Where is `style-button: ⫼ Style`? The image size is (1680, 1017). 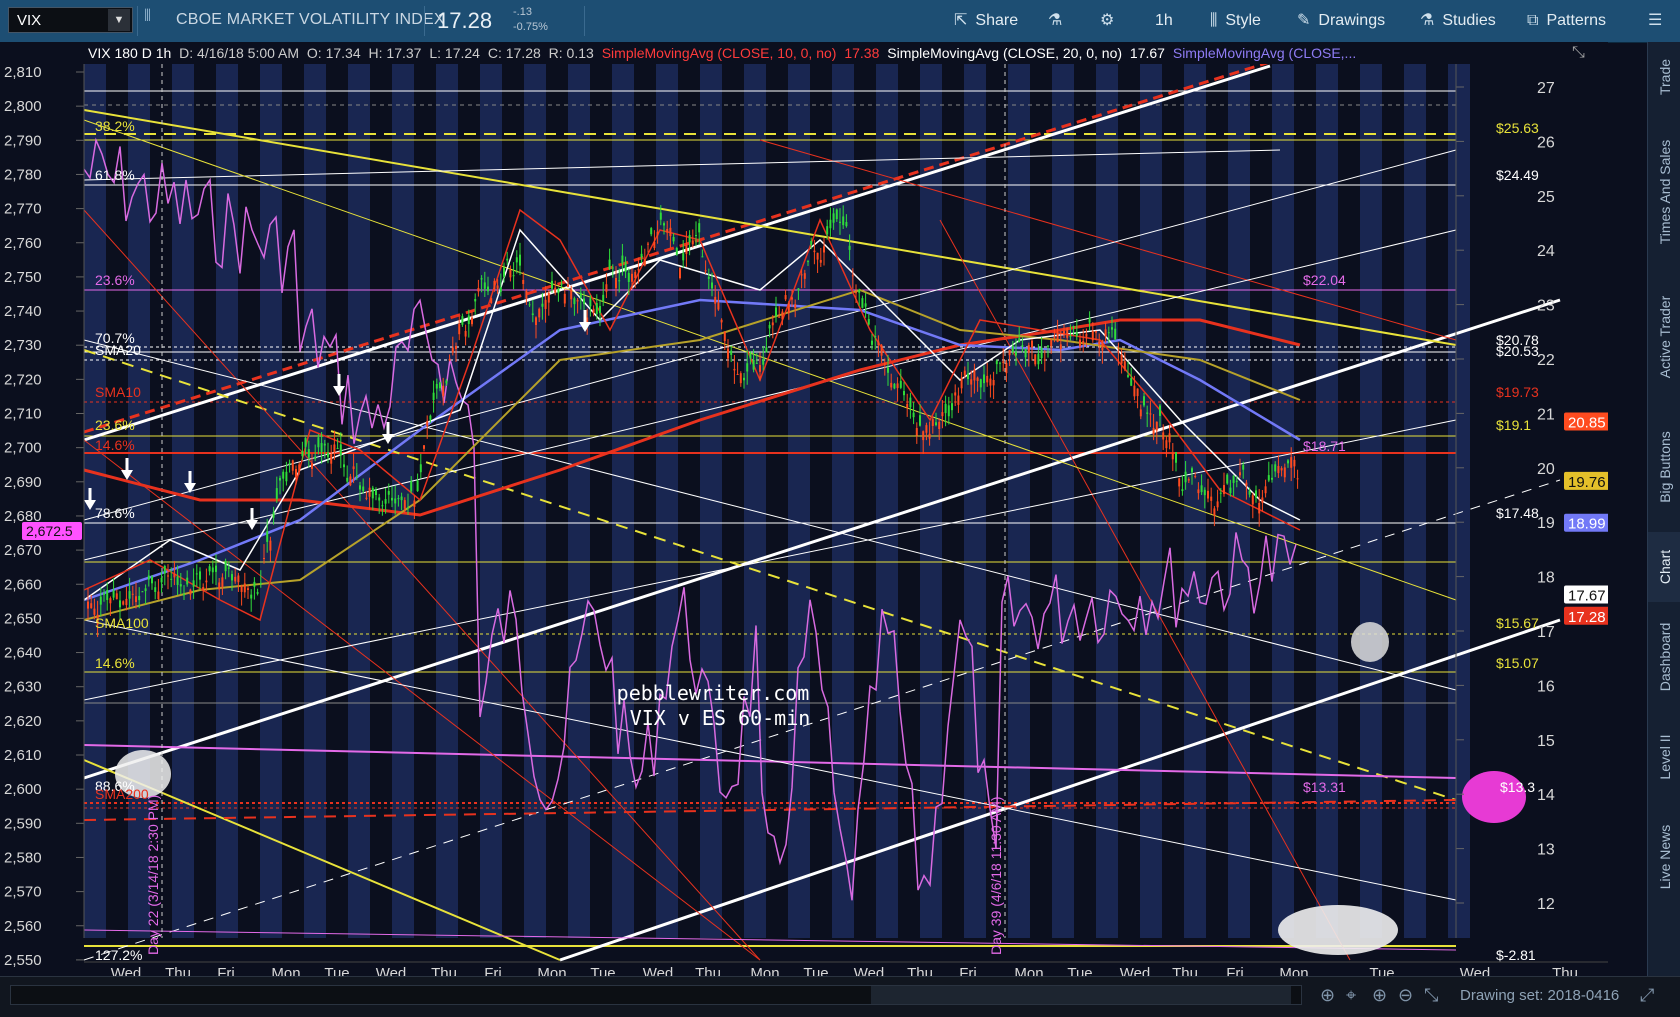
style-button: ⫼ Style is located at coordinates (1235, 21).